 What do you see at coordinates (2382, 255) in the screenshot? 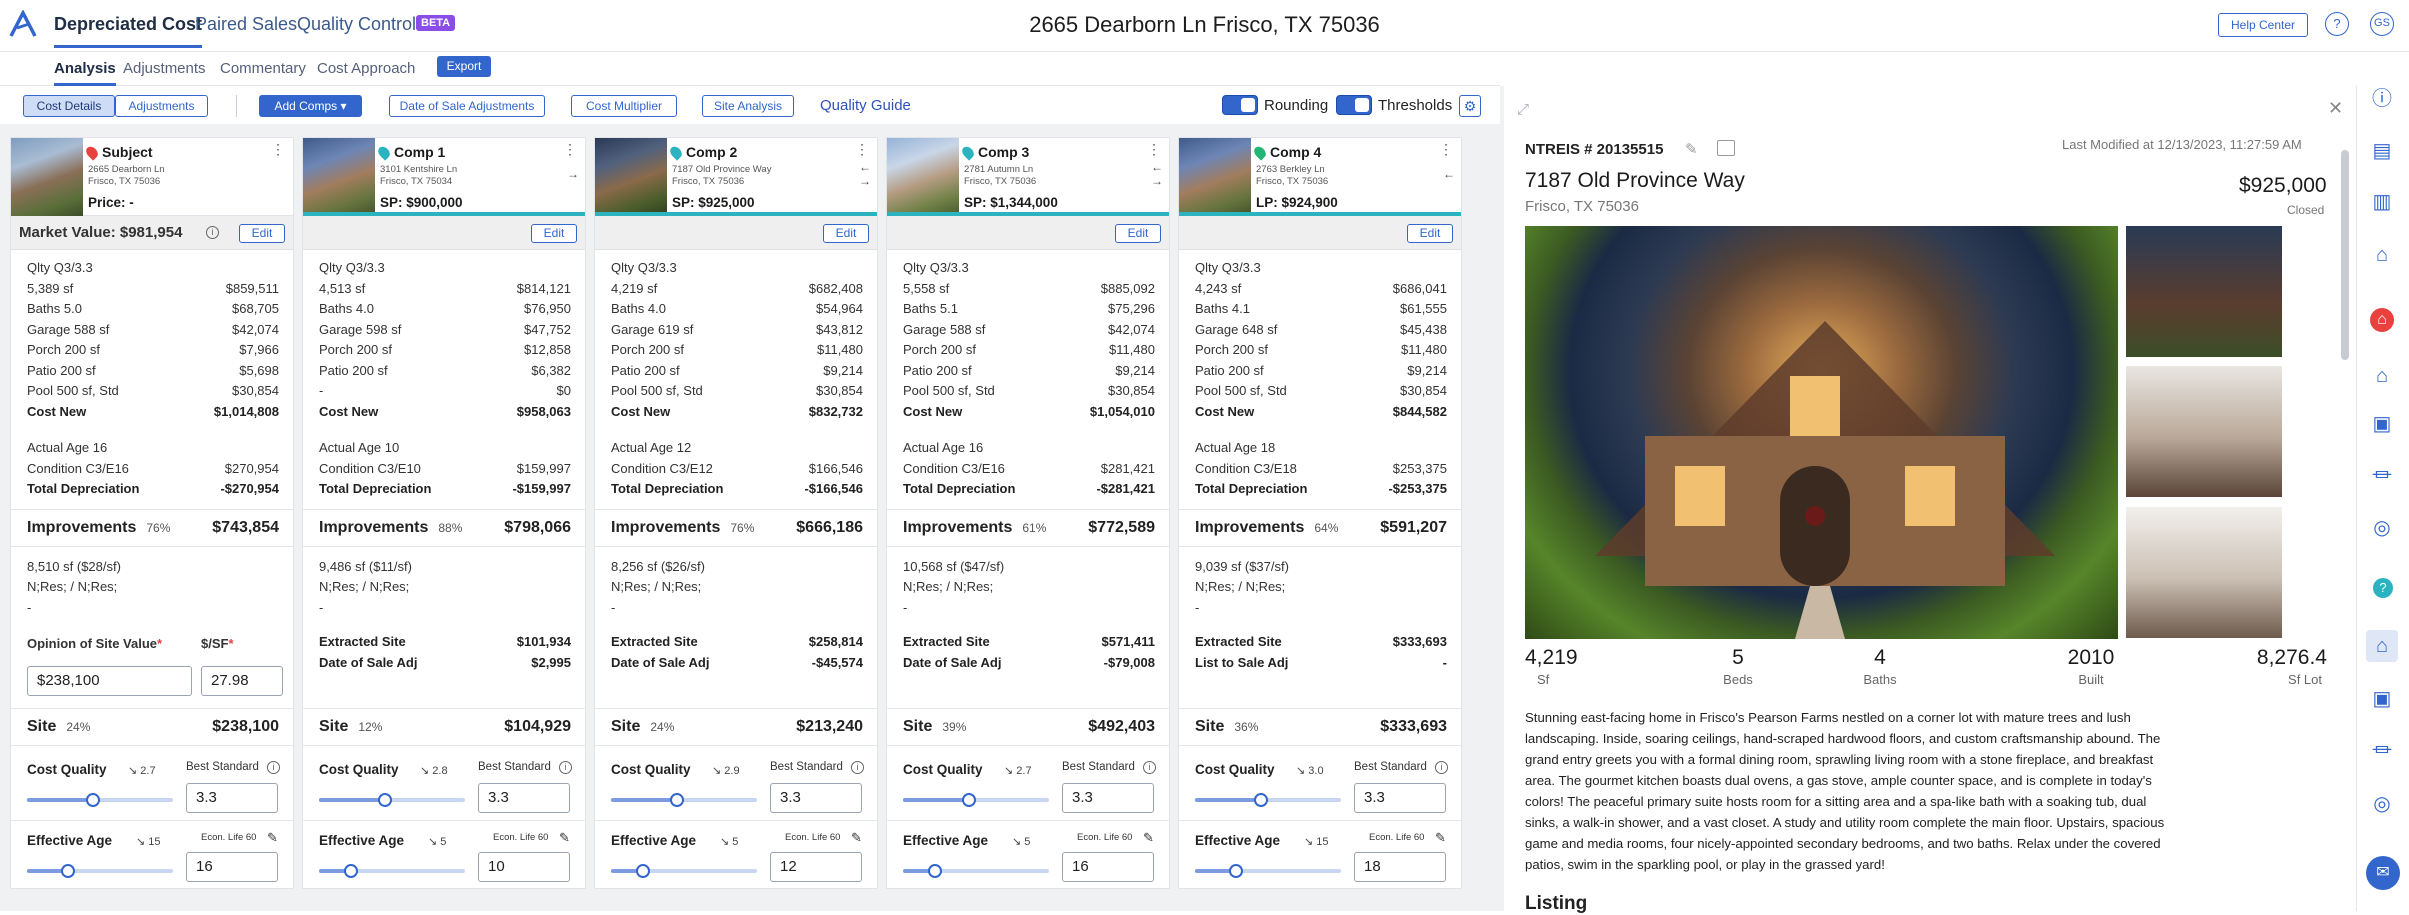
I see `house-alert-icon: ⌂` at bounding box center [2382, 255].